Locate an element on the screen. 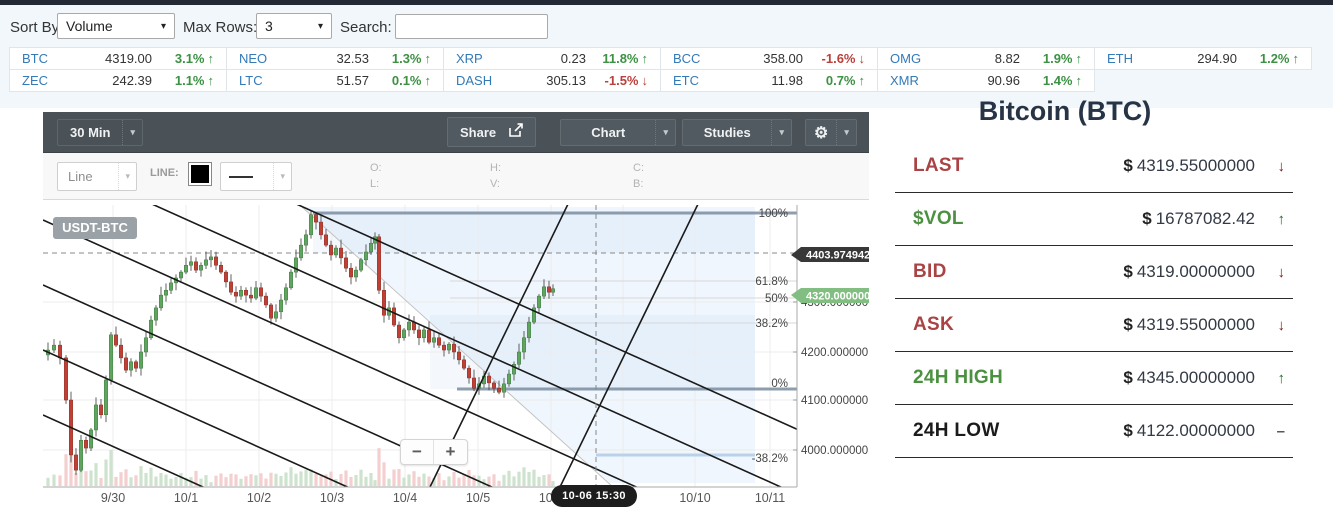 The image size is (1333, 514). chart-type-label: Chart is located at coordinates (608, 132).